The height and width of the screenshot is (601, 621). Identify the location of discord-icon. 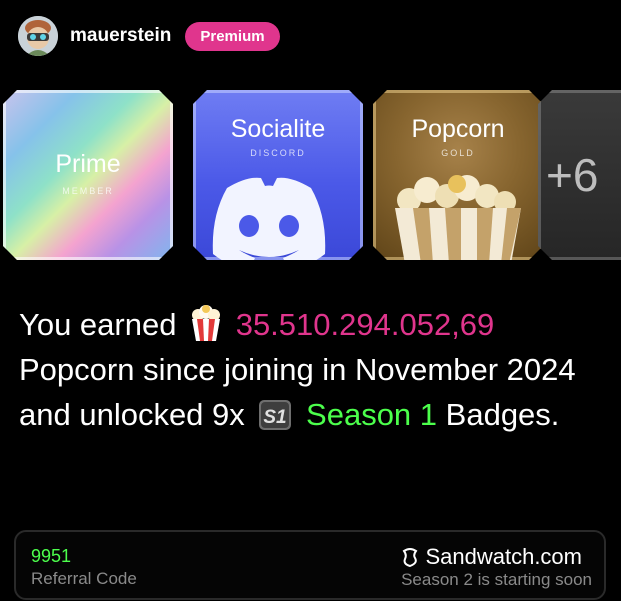
(269, 218).